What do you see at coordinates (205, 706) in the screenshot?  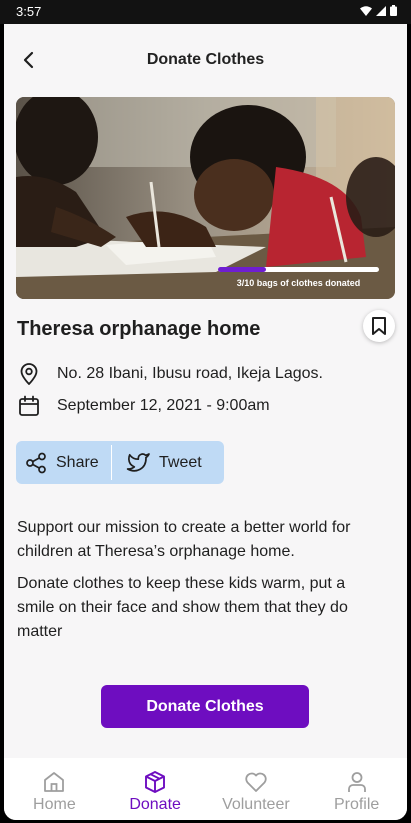 I see `donate-clothes-button: Donate Clothes` at bounding box center [205, 706].